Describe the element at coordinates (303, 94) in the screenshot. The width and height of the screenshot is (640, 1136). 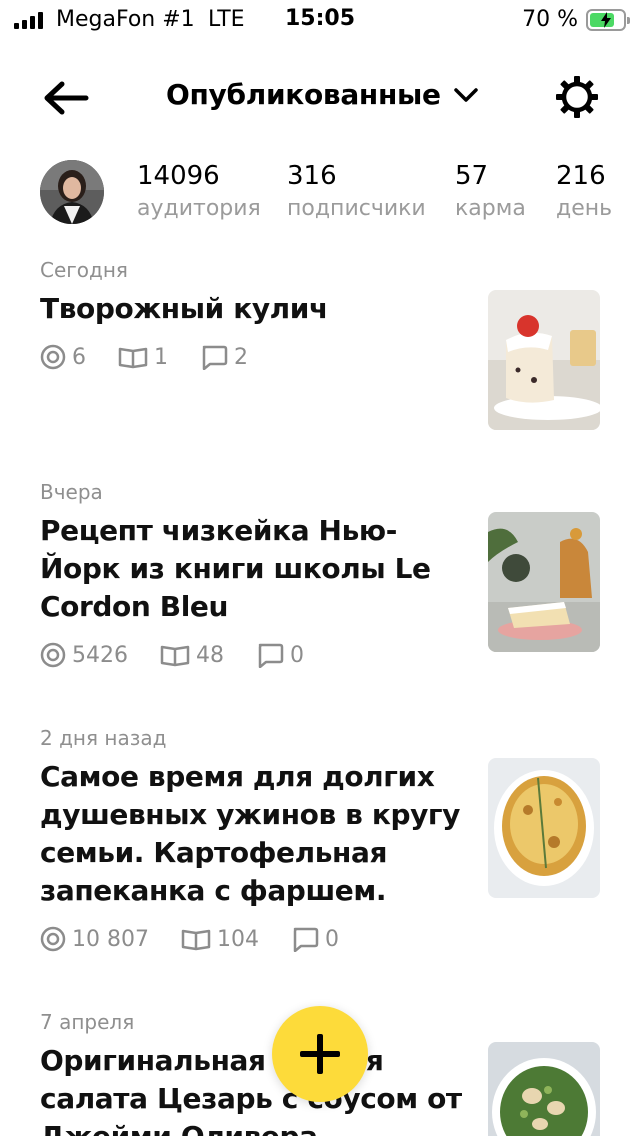
I see `page-title: Опубликованные` at that location.